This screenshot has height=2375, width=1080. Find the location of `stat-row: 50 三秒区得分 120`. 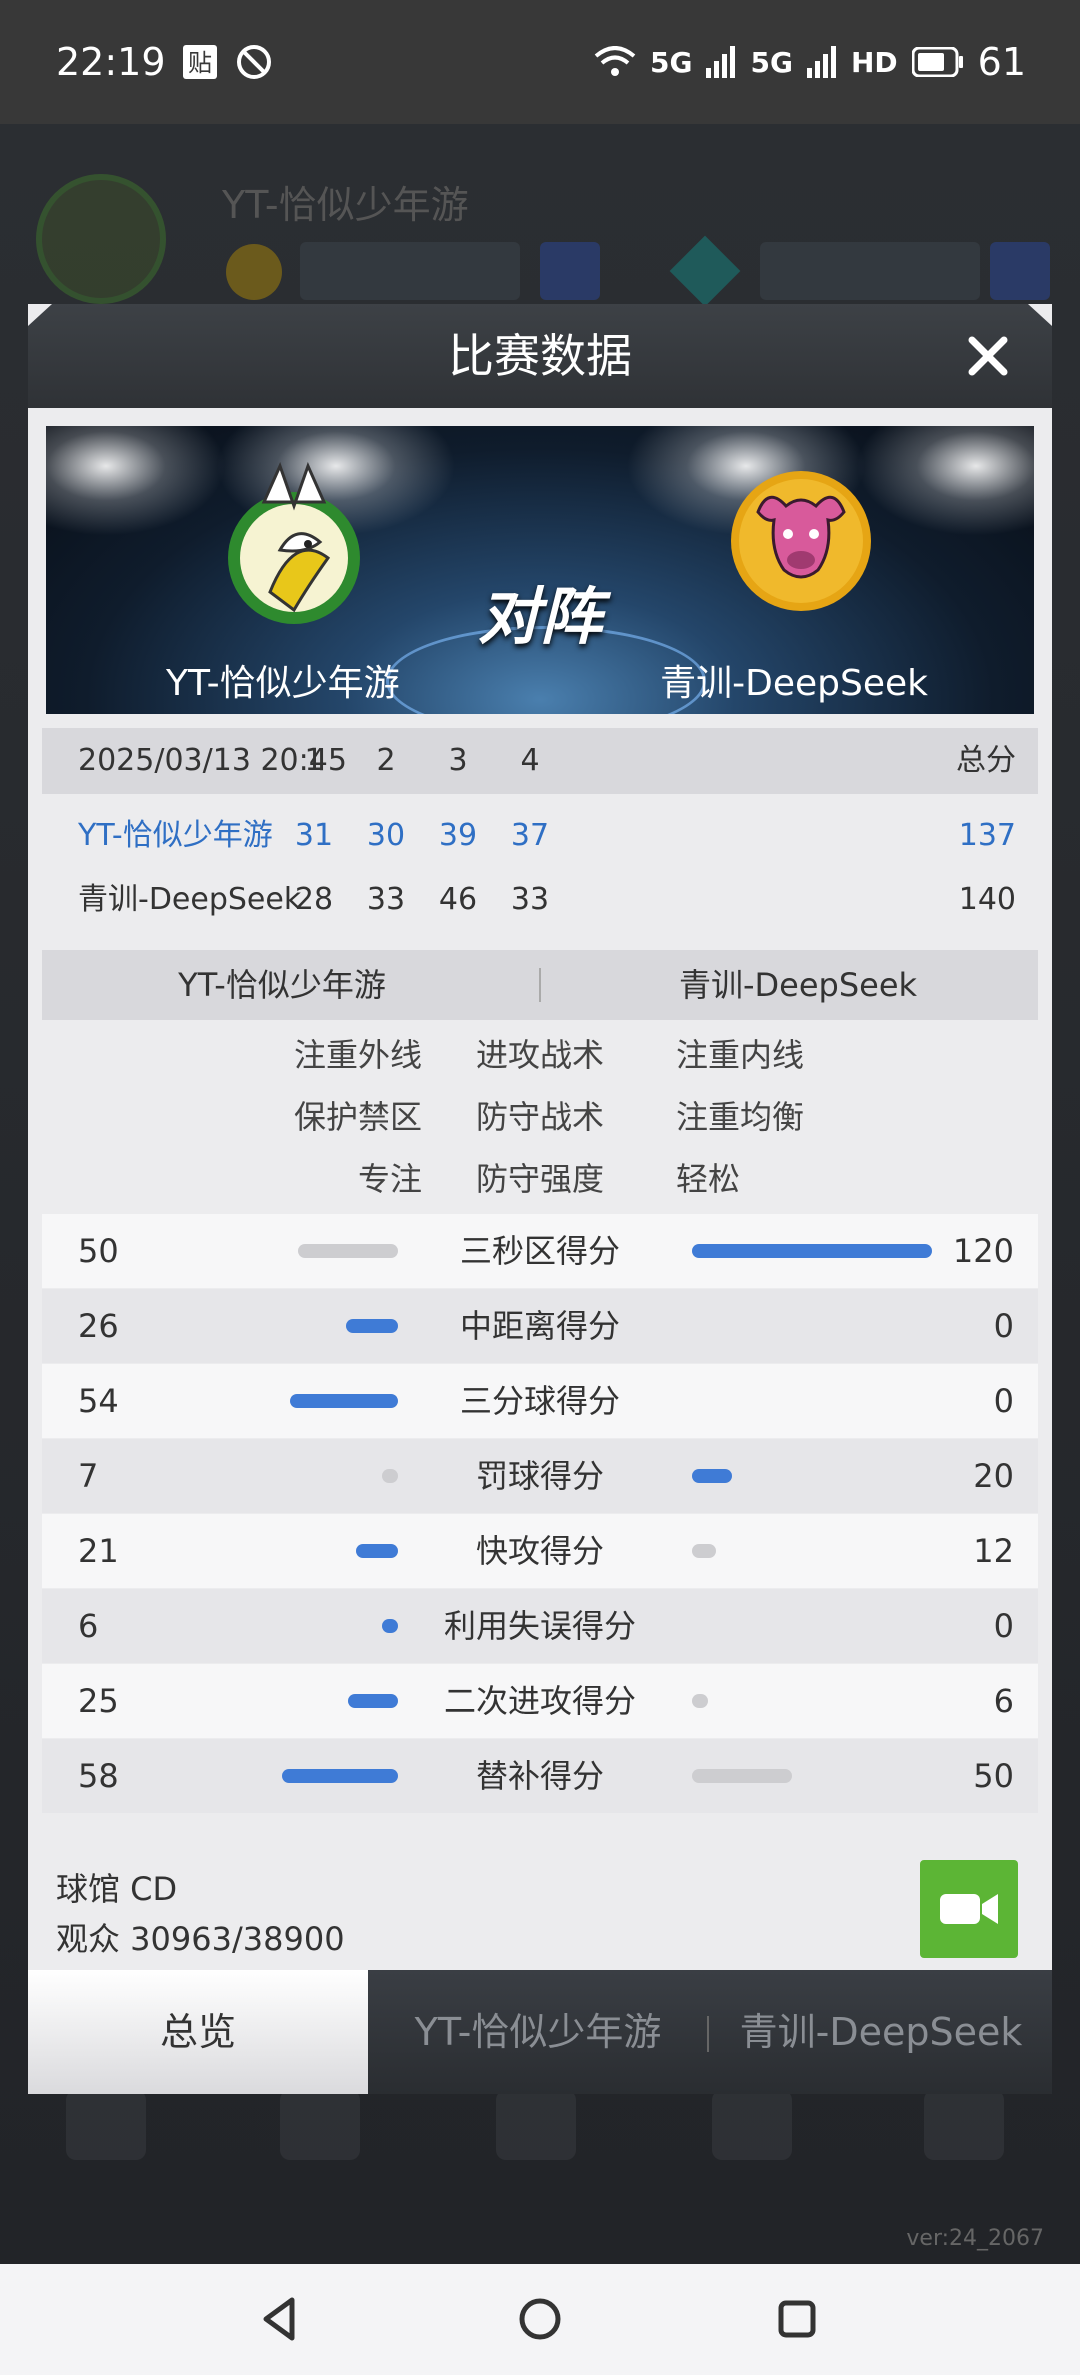

stat-row: 50 三秒区得分 120 is located at coordinates (540, 1251).